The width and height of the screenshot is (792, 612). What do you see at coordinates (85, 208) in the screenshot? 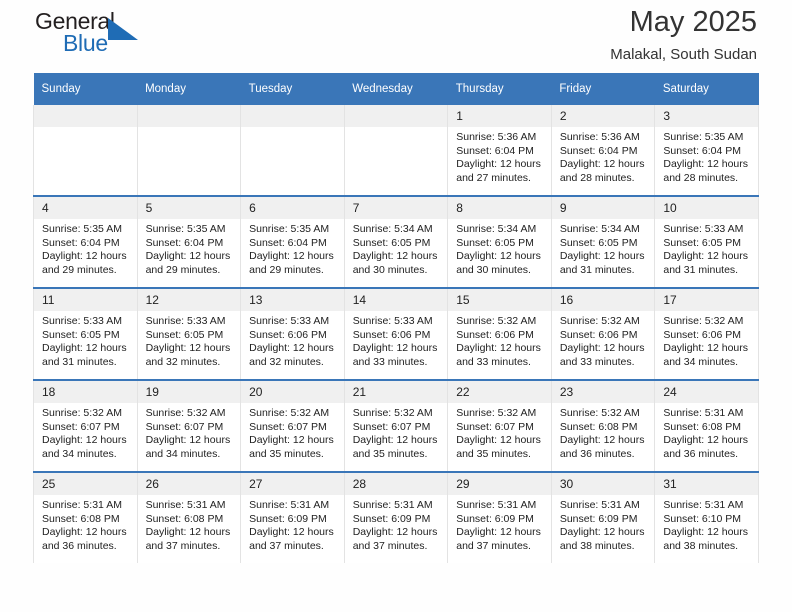
I see `day-number: 4` at bounding box center [85, 208].